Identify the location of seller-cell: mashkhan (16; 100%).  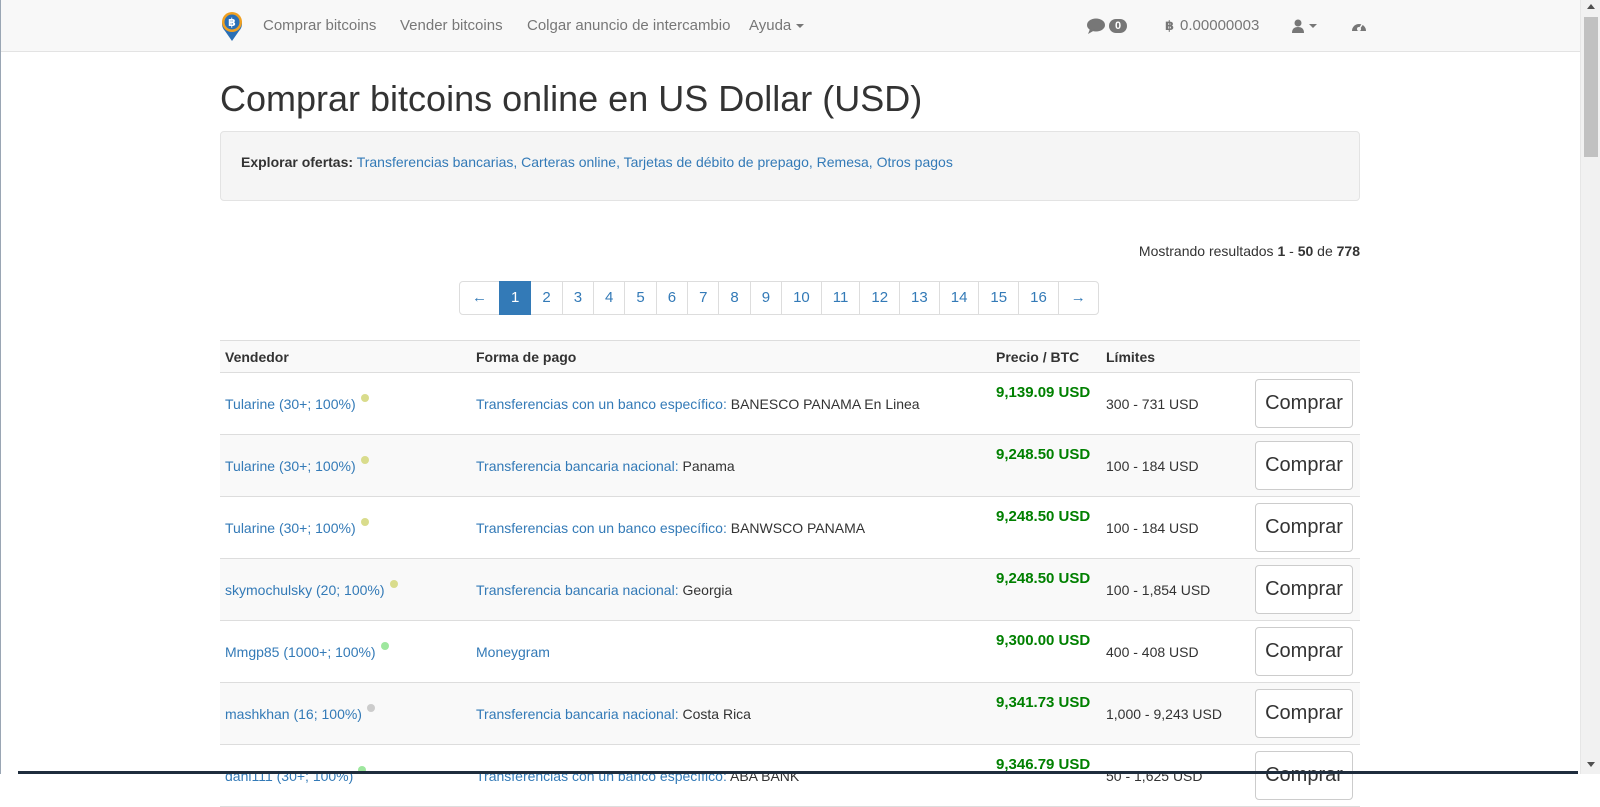
(300, 713).